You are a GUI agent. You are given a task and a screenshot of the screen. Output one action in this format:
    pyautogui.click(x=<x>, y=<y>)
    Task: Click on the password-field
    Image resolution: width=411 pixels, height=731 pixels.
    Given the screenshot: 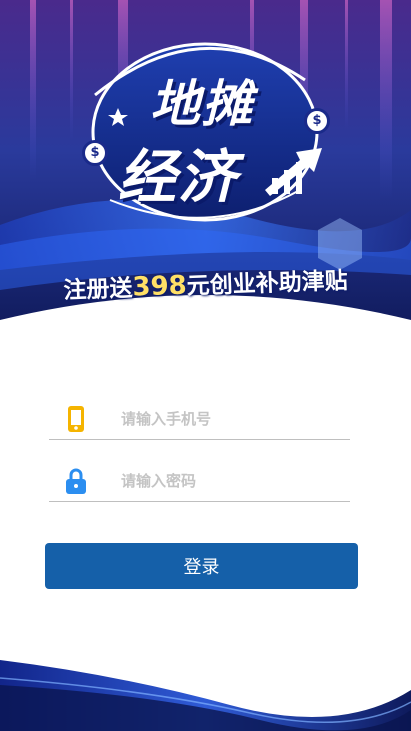 What is the action you would take?
    pyautogui.click(x=199, y=476)
    